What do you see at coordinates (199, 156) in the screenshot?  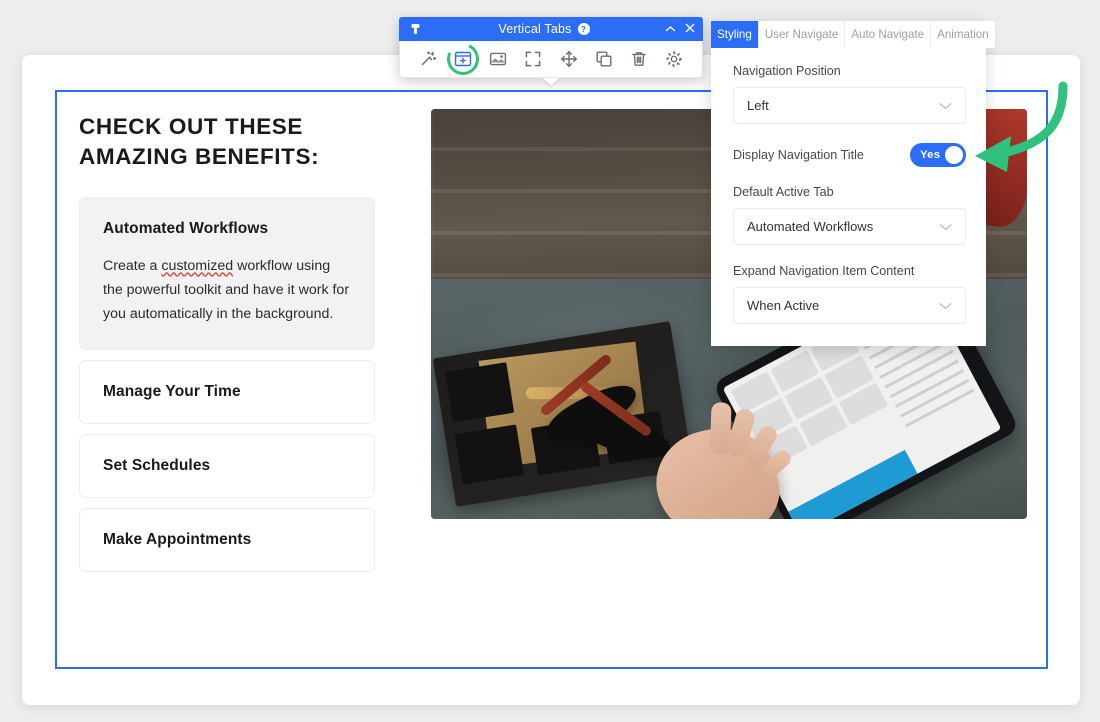 I see `headline-line-2: AMAZING BENEFITS:` at bounding box center [199, 156].